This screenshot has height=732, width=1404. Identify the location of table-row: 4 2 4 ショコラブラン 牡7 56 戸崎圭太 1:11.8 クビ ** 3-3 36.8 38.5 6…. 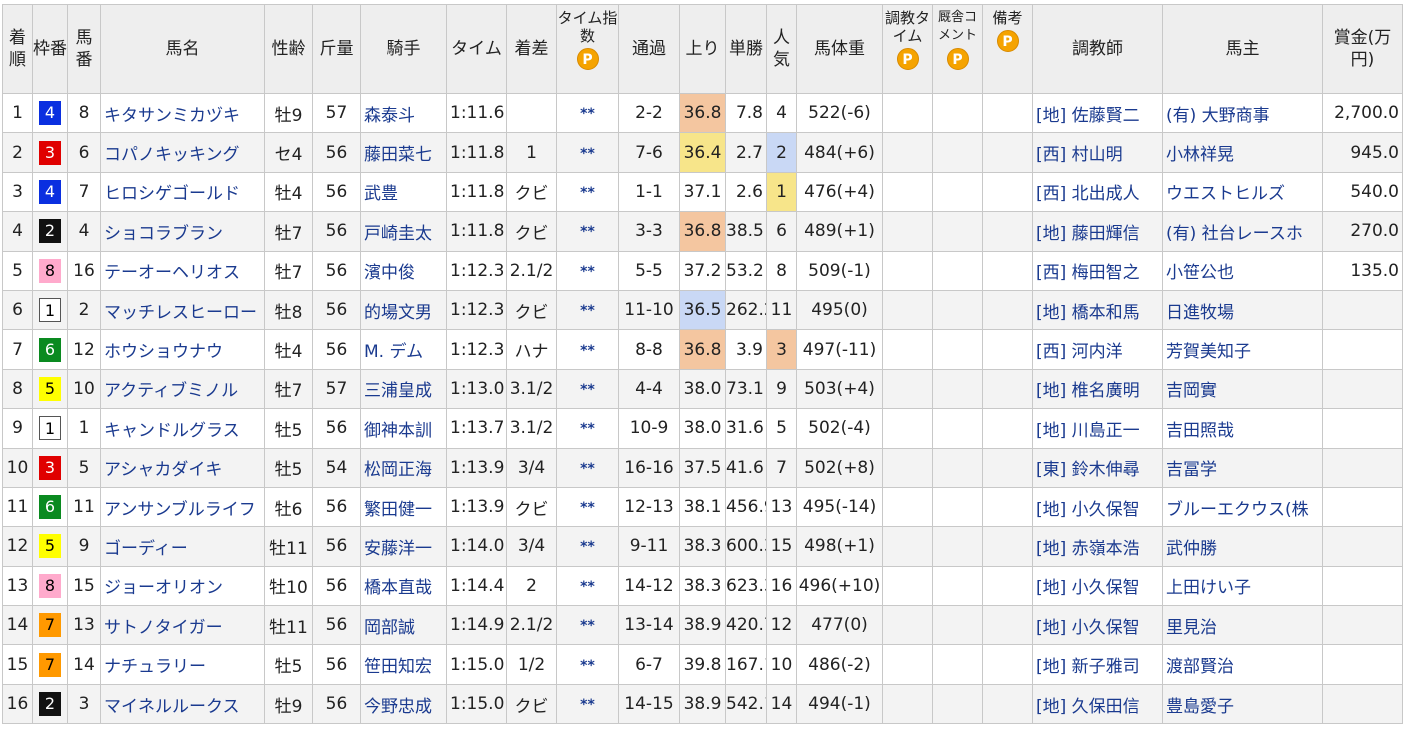
(702, 231).